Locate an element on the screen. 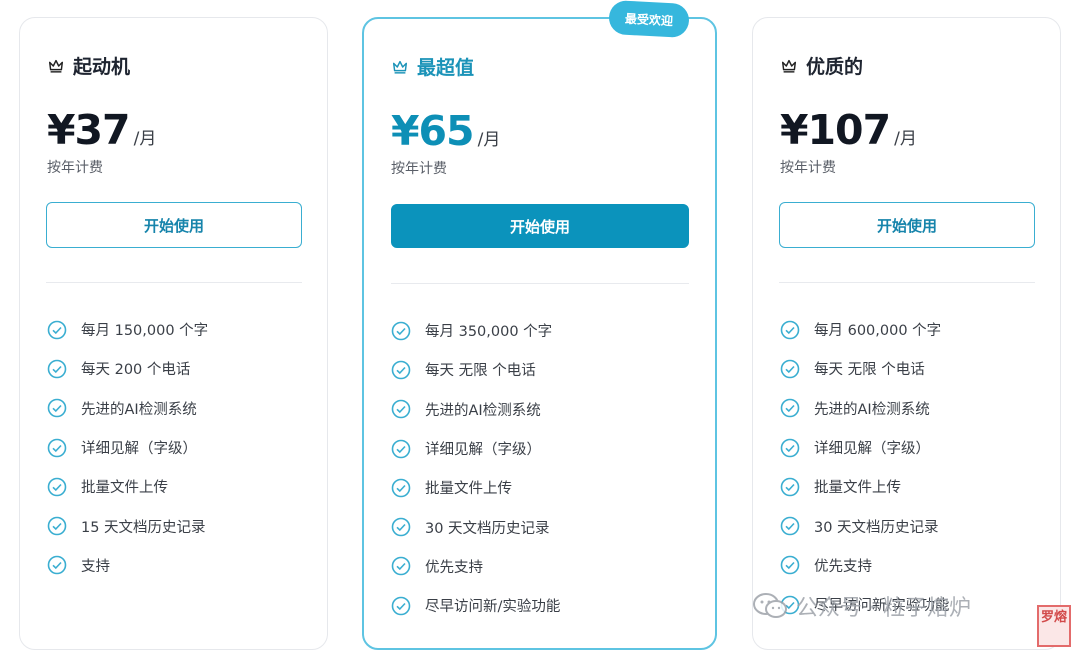 This screenshot has width=1080, height=655. wechat-icon is located at coordinates (770, 605).